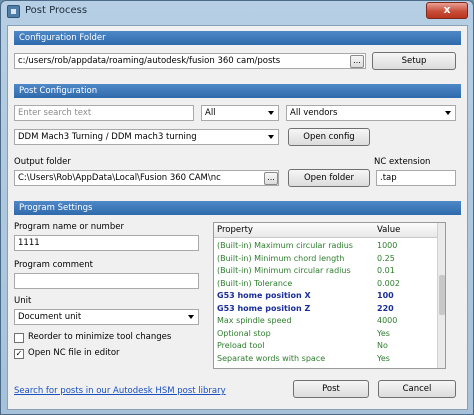 The image size is (474, 415). What do you see at coordinates (387, 245) in the screenshot?
I see `property-value: 1000` at bounding box center [387, 245].